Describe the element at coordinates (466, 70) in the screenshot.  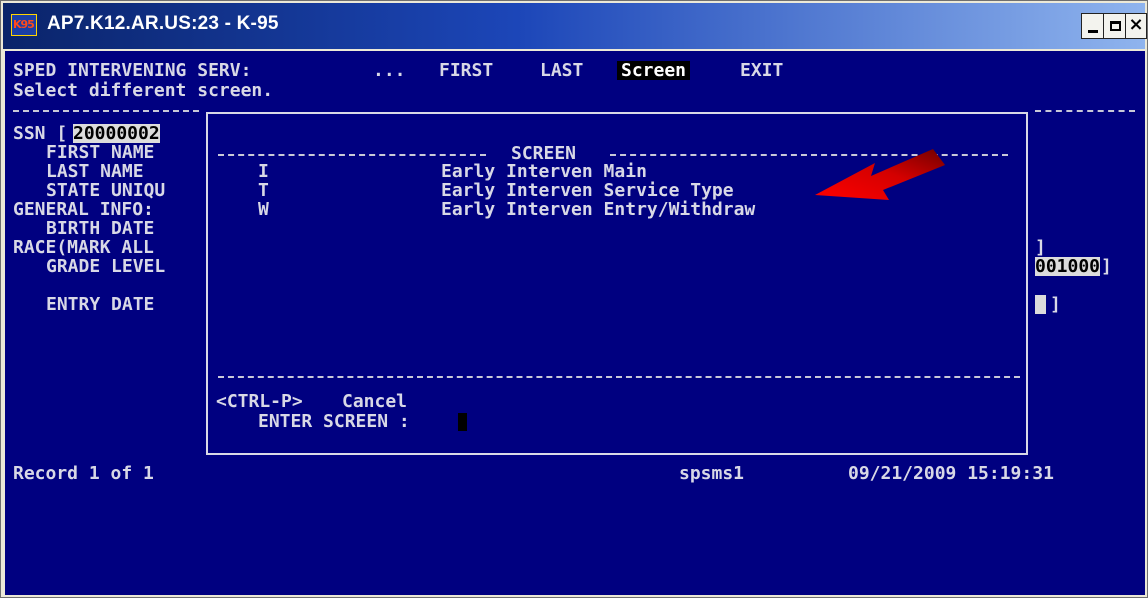
I see `menu-first: FIRST` at that location.